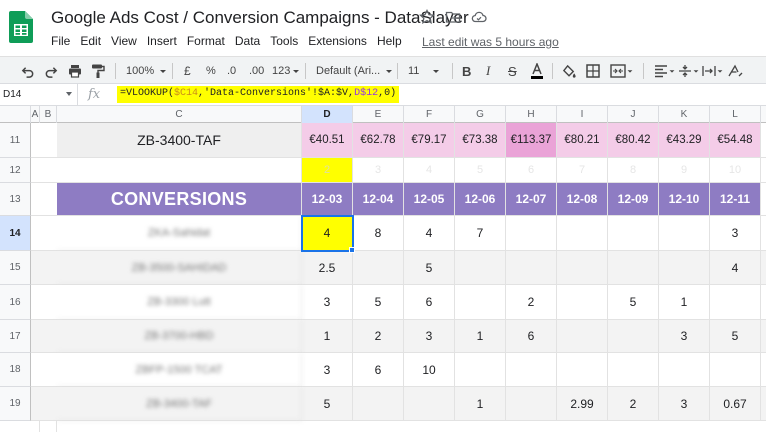  What do you see at coordinates (429, 268) in the screenshot?
I see `cell-f15: 5` at bounding box center [429, 268].